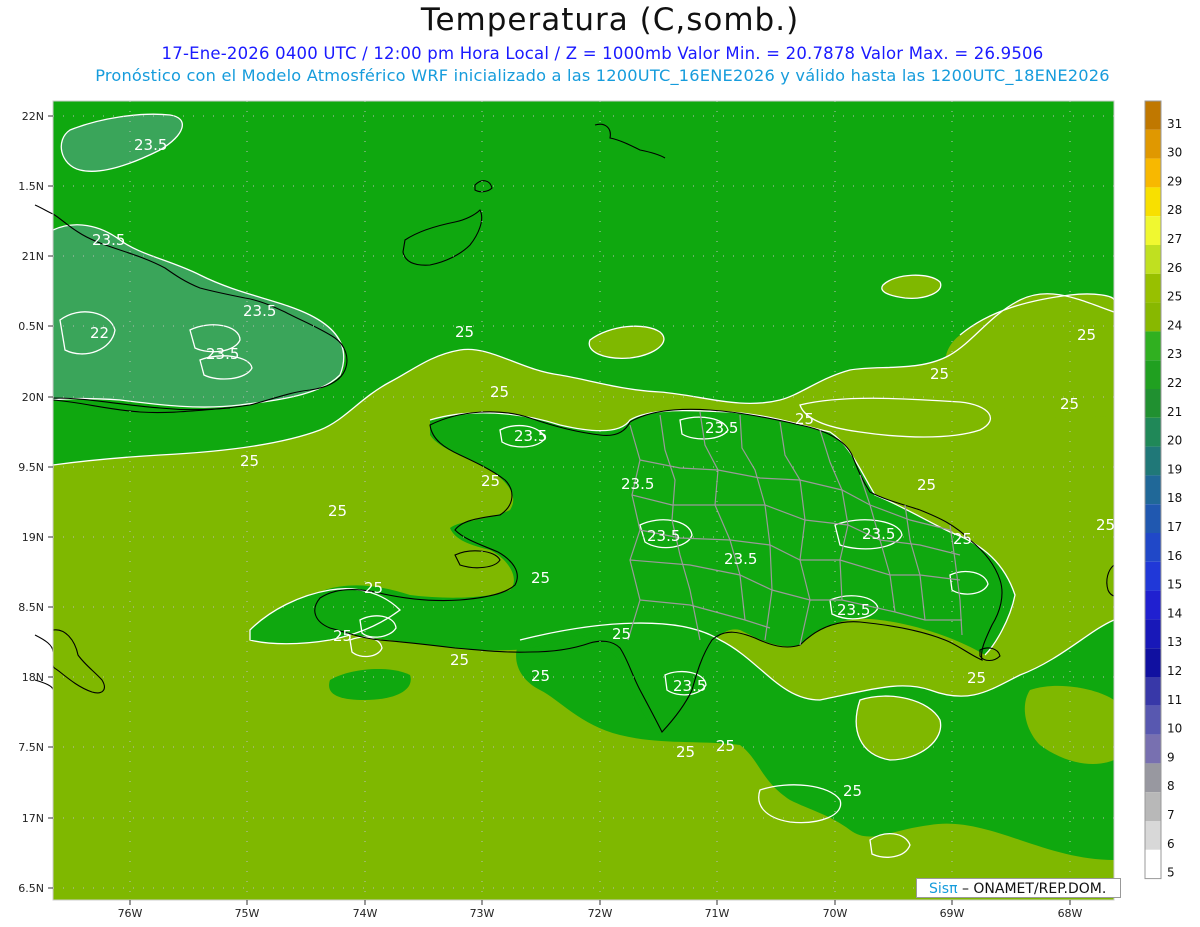 The width and height of the screenshot is (1200, 927). What do you see at coordinates (1174, 153) in the screenshot?
I see `colorbar-label: 30` at bounding box center [1174, 153].